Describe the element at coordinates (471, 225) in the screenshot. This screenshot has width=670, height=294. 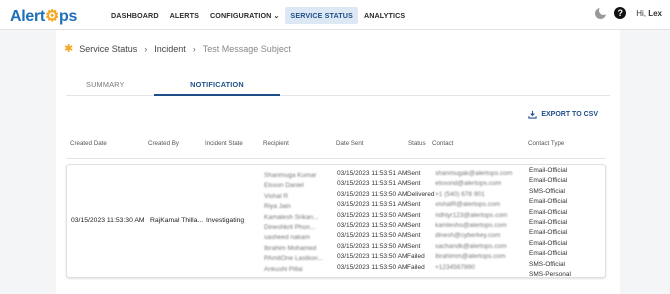
I see `list-item: kamlesho@alertops.com` at that location.